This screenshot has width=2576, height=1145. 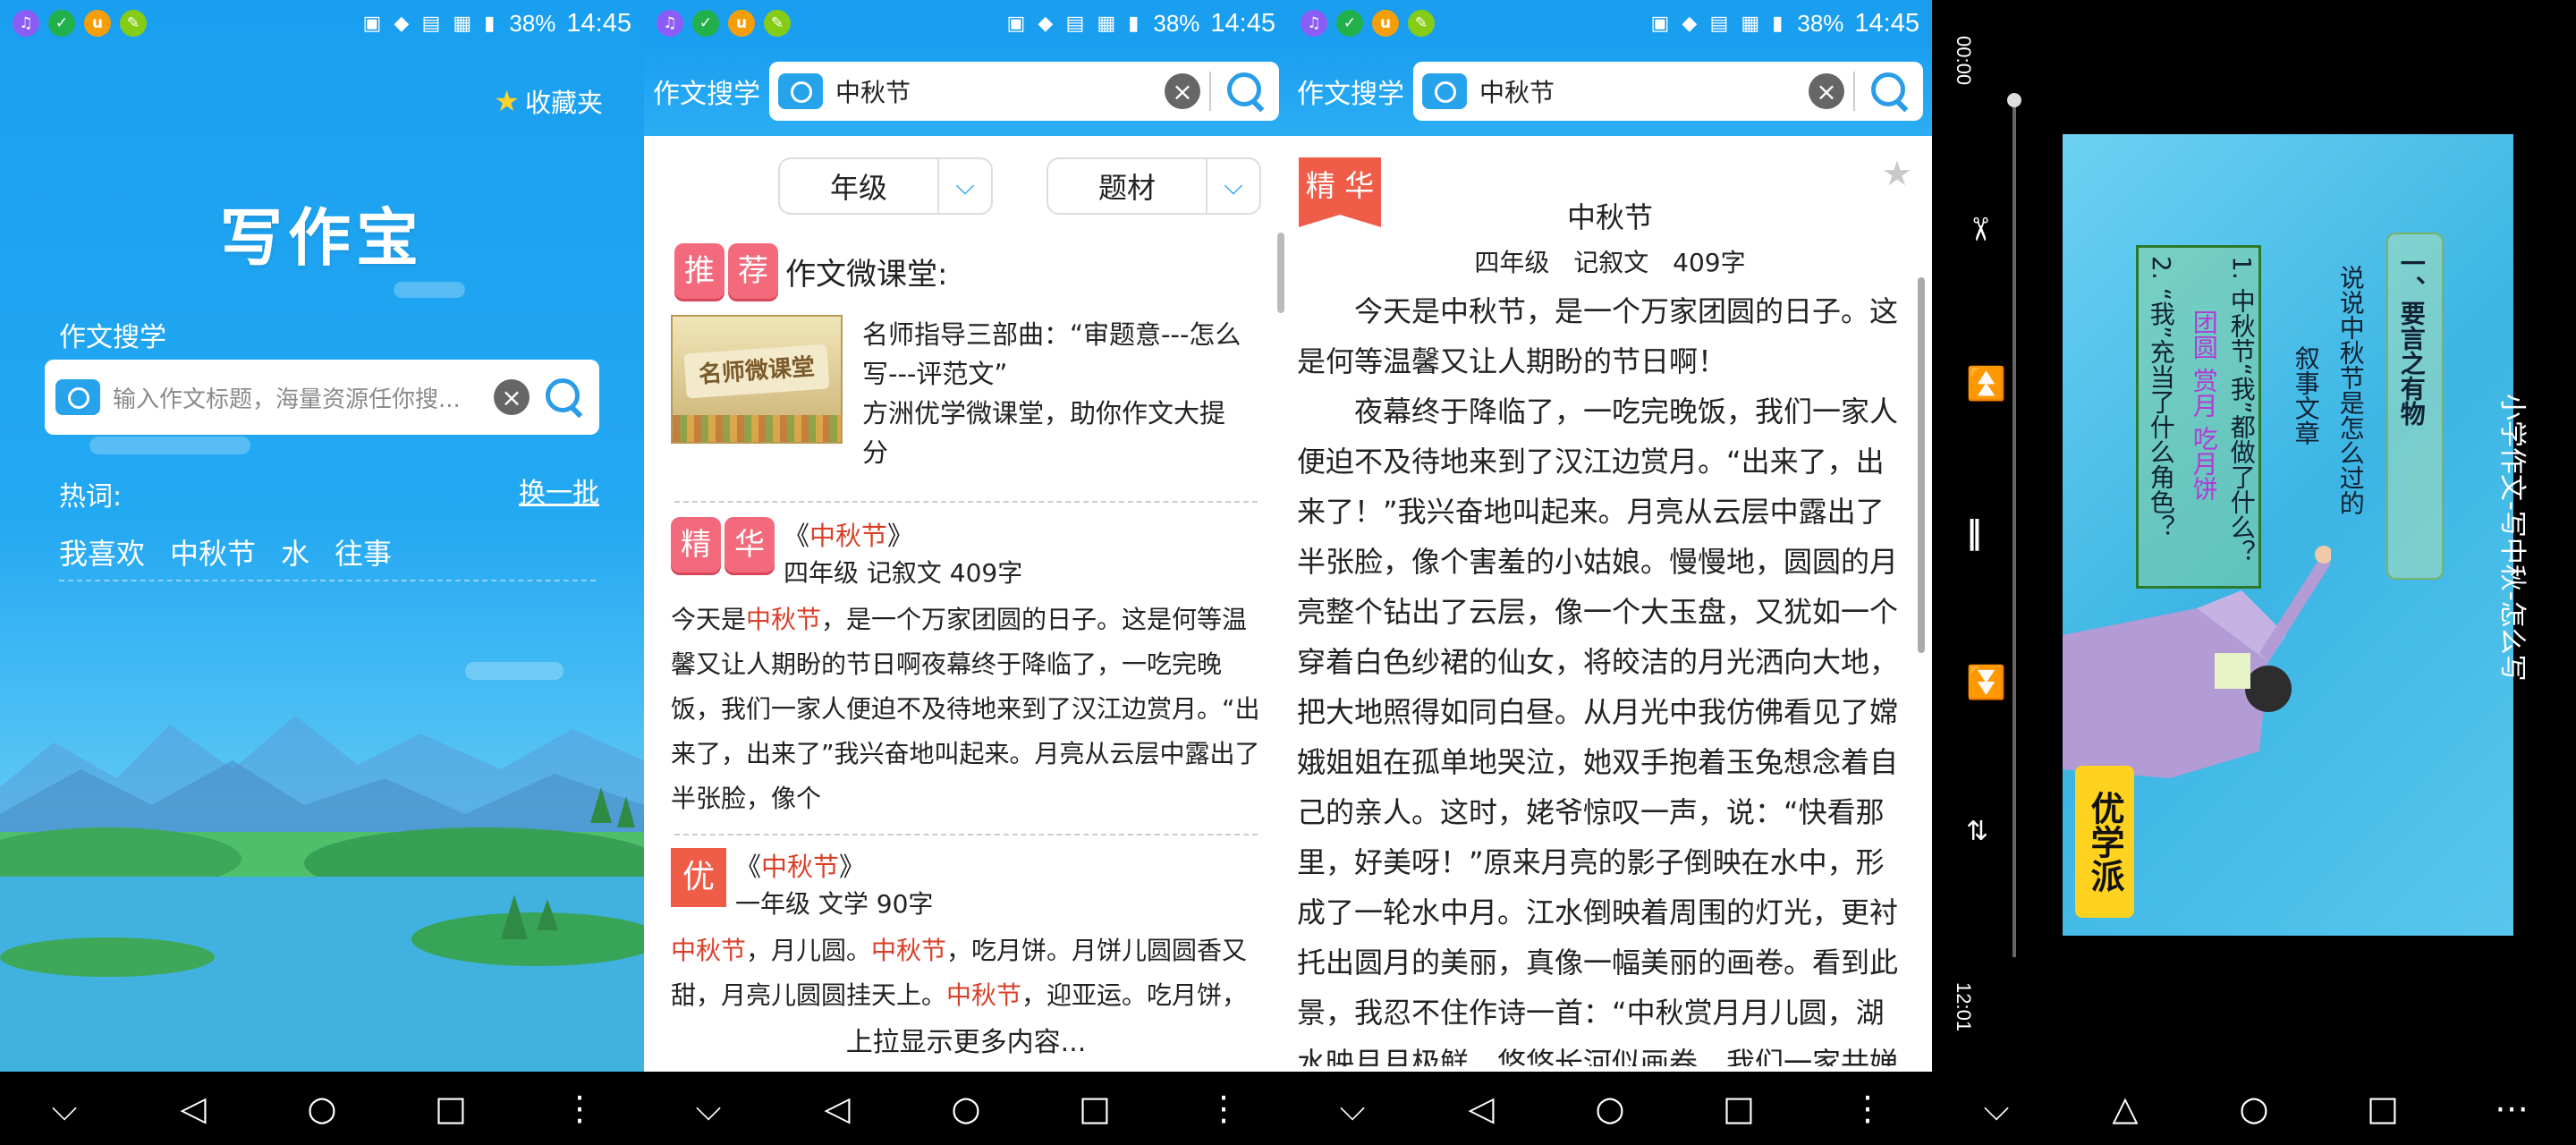 I want to click on clock: 14:45, so click(x=1886, y=23).